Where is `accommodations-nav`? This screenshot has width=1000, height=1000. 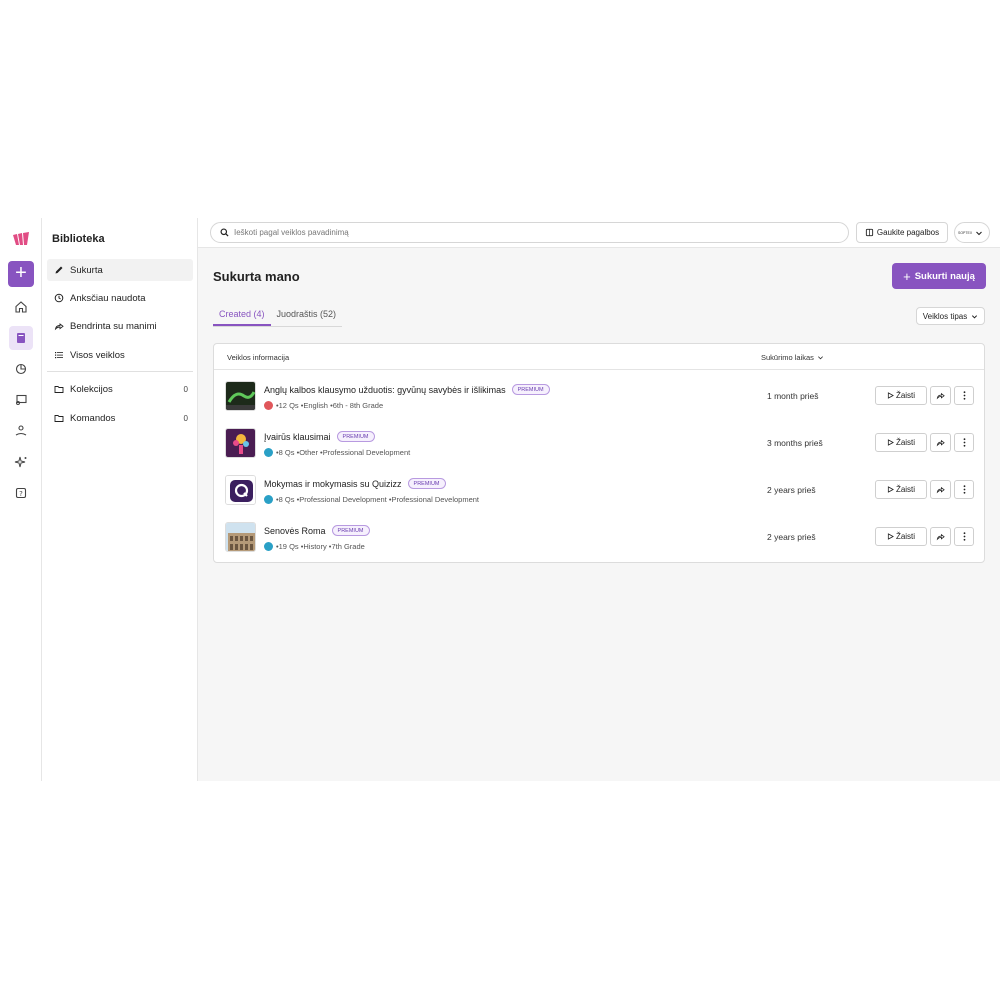
accommodations-nav is located at coordinates (21, 431).